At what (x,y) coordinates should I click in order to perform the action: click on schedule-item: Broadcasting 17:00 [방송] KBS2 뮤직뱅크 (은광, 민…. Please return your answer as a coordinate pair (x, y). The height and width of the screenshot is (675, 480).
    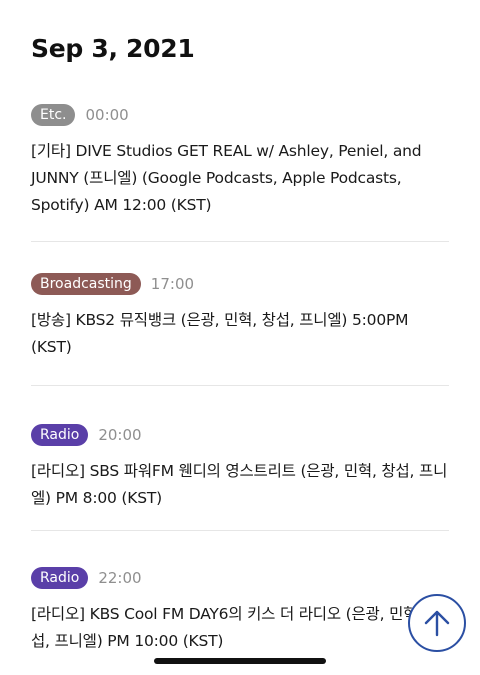
    Looking at the image, I should click on (240, 328).